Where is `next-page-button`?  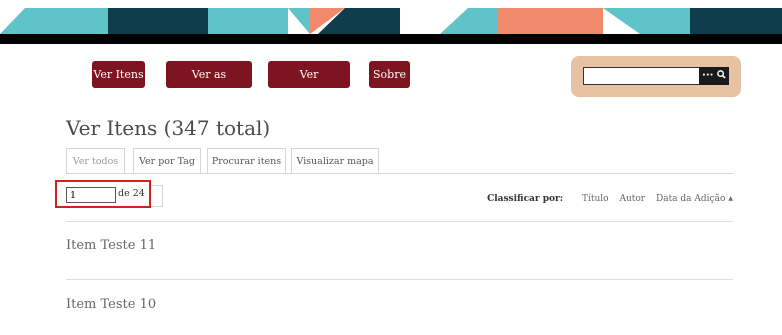
next-page-button is located at coordinates (156, 196).